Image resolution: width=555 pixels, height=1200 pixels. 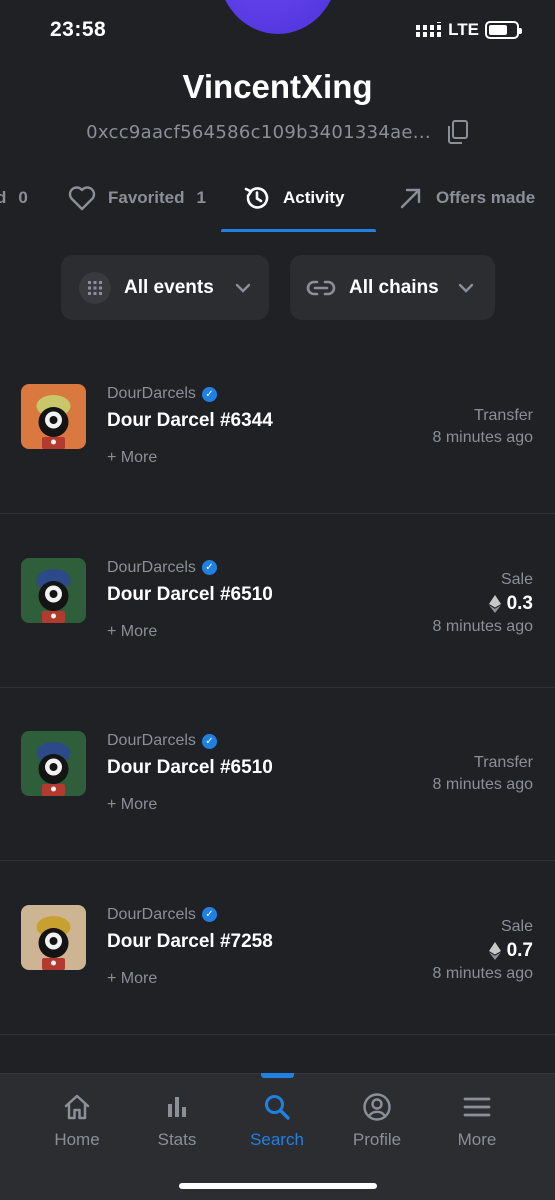 What do you see at coordinates (429, 29) in the screenshot?
I see `signal-icon` at bounding box center [429, 29].